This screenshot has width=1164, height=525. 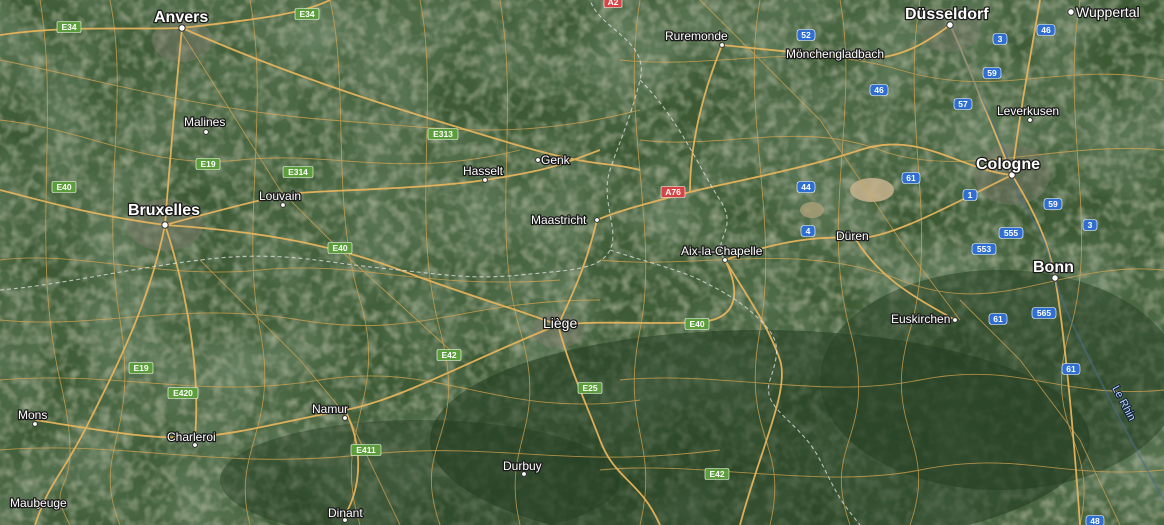 I want to click on city-label: Aix-la-Chapelle, so click(x=722, y=251).